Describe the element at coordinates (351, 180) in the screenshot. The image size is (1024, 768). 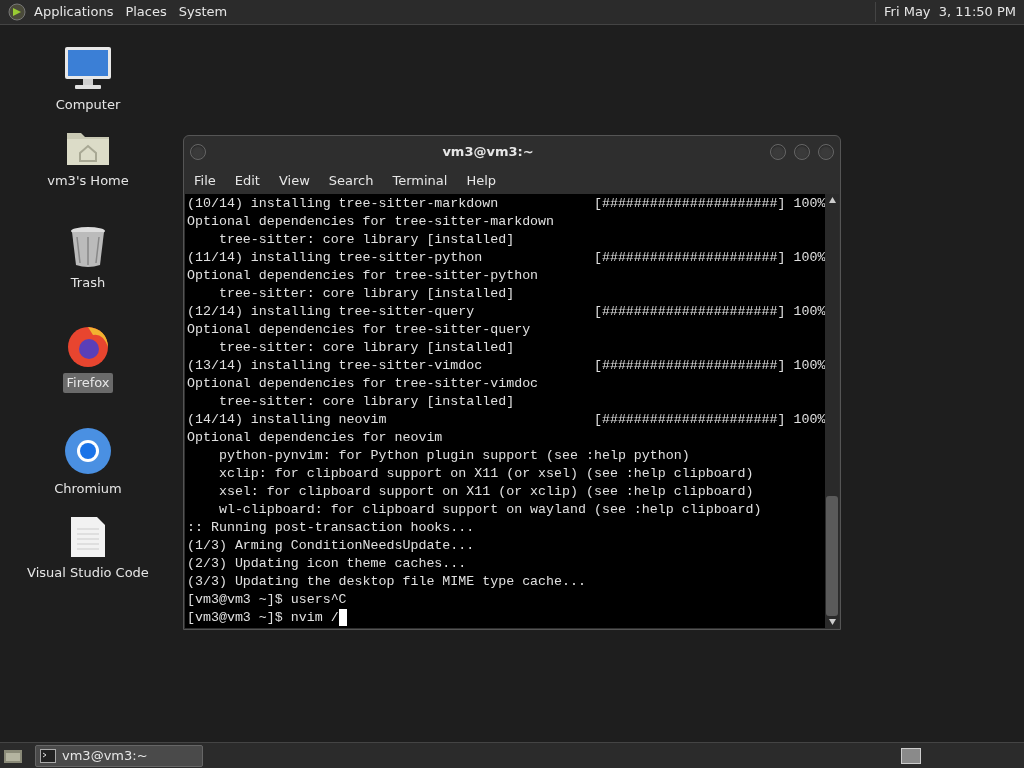
I see `menu-item: Search` at that location.